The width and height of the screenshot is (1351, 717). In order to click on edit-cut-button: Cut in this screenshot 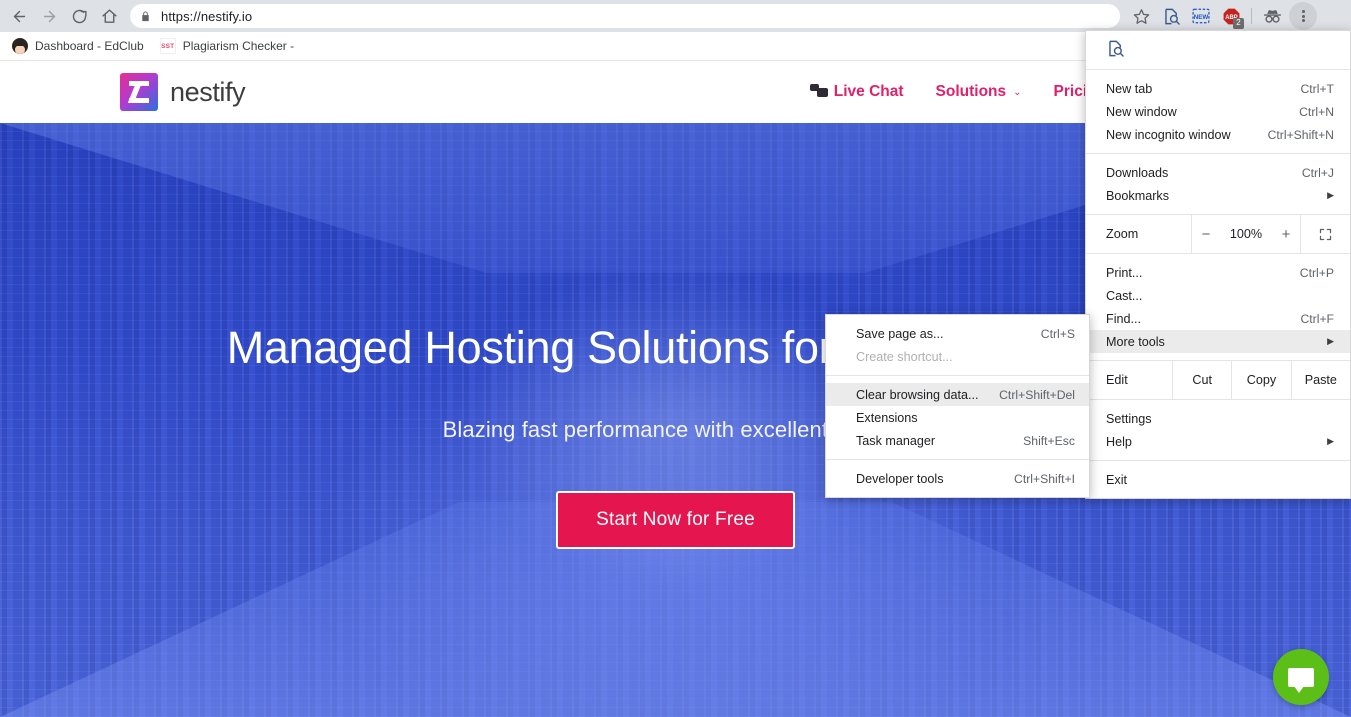, I will do `click(1201, 380)`.